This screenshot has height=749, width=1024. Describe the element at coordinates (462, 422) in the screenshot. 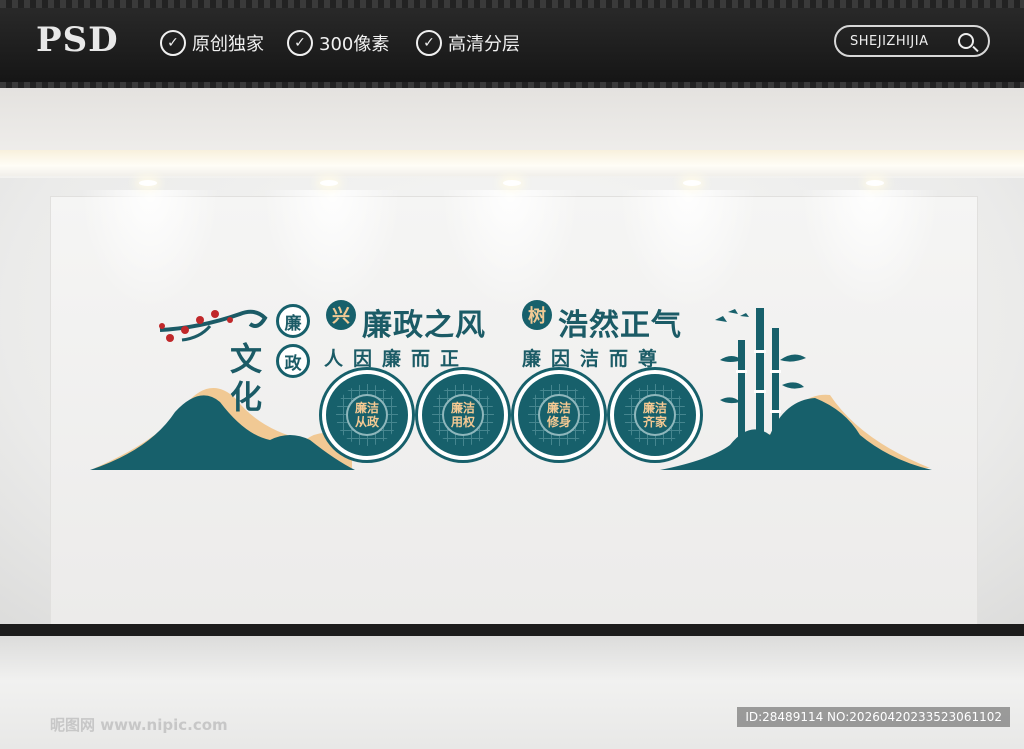

I see `medallion-text-bottom: 用权` at that location.